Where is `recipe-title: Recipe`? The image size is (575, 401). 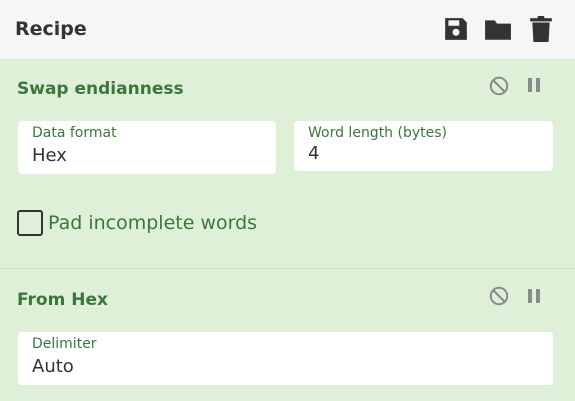 recipe-title: Recipe is located at coordinates (51, 29).